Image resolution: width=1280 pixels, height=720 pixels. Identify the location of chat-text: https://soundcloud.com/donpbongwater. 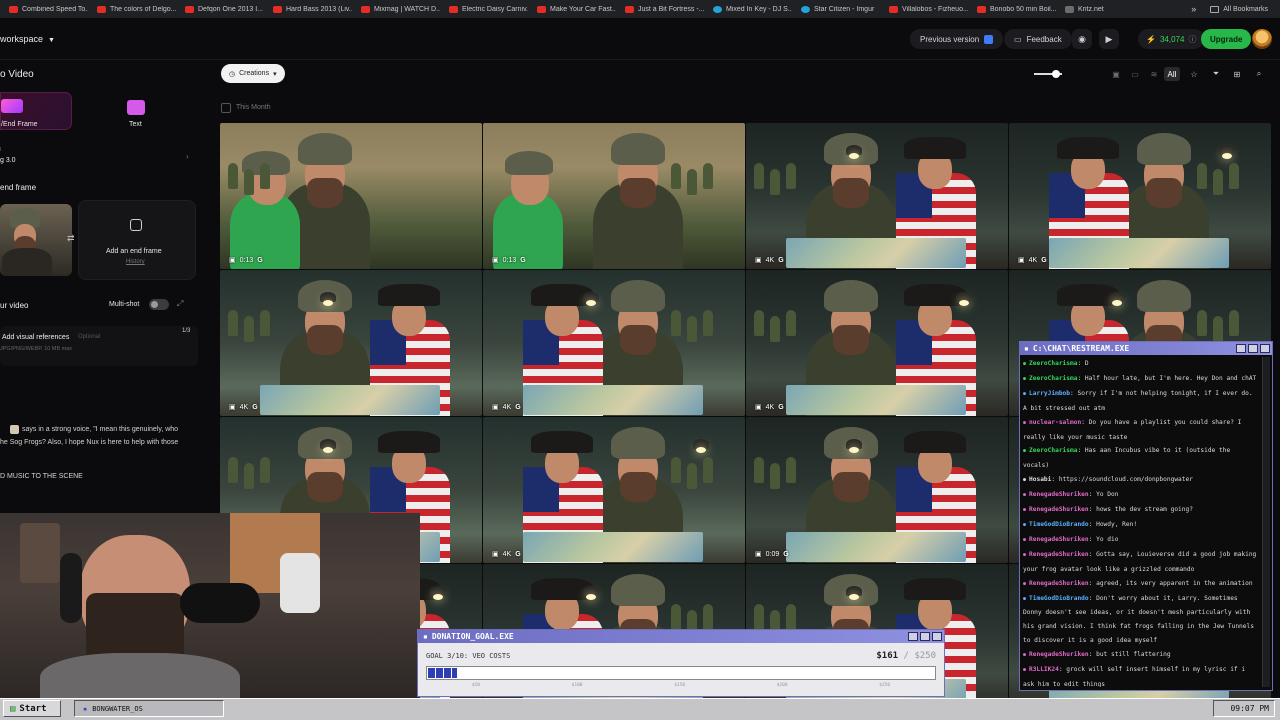
(1125, 480).